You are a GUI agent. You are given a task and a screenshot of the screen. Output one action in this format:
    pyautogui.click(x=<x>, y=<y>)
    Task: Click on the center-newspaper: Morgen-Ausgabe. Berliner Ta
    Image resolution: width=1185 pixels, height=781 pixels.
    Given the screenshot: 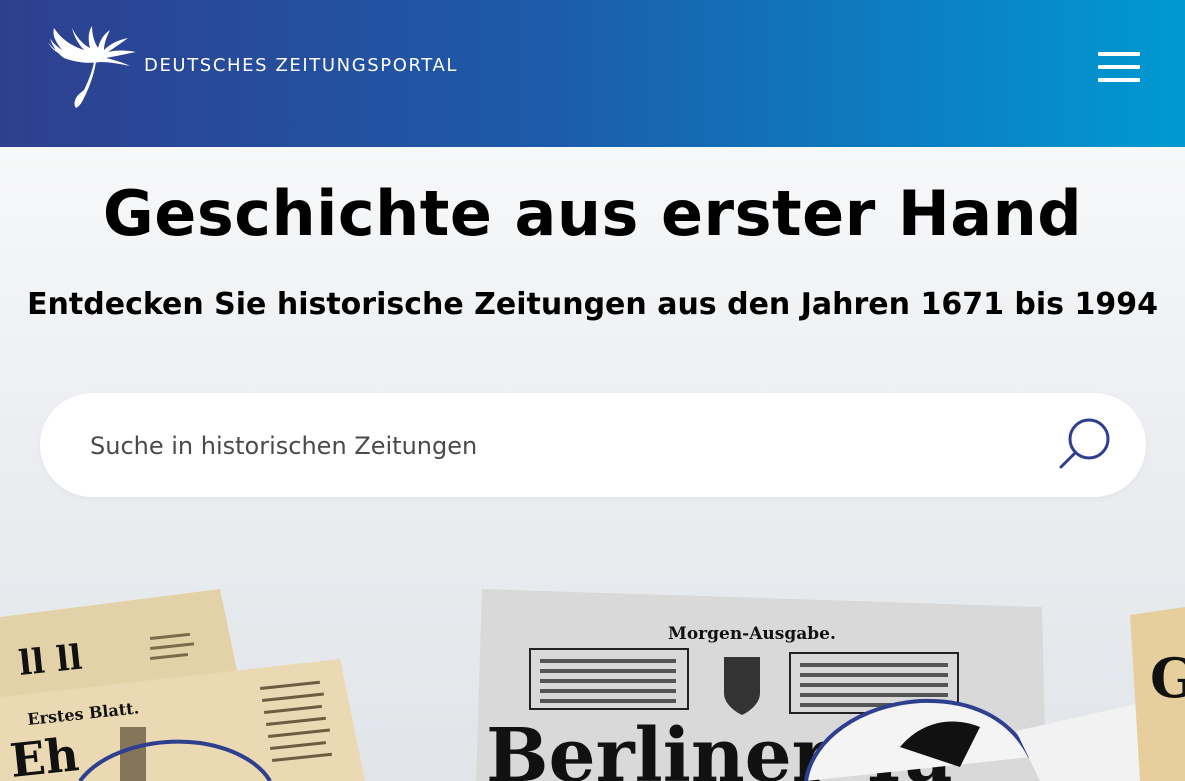 What is the action you would take?
    pyautogui.click(x=761, y=685)
    